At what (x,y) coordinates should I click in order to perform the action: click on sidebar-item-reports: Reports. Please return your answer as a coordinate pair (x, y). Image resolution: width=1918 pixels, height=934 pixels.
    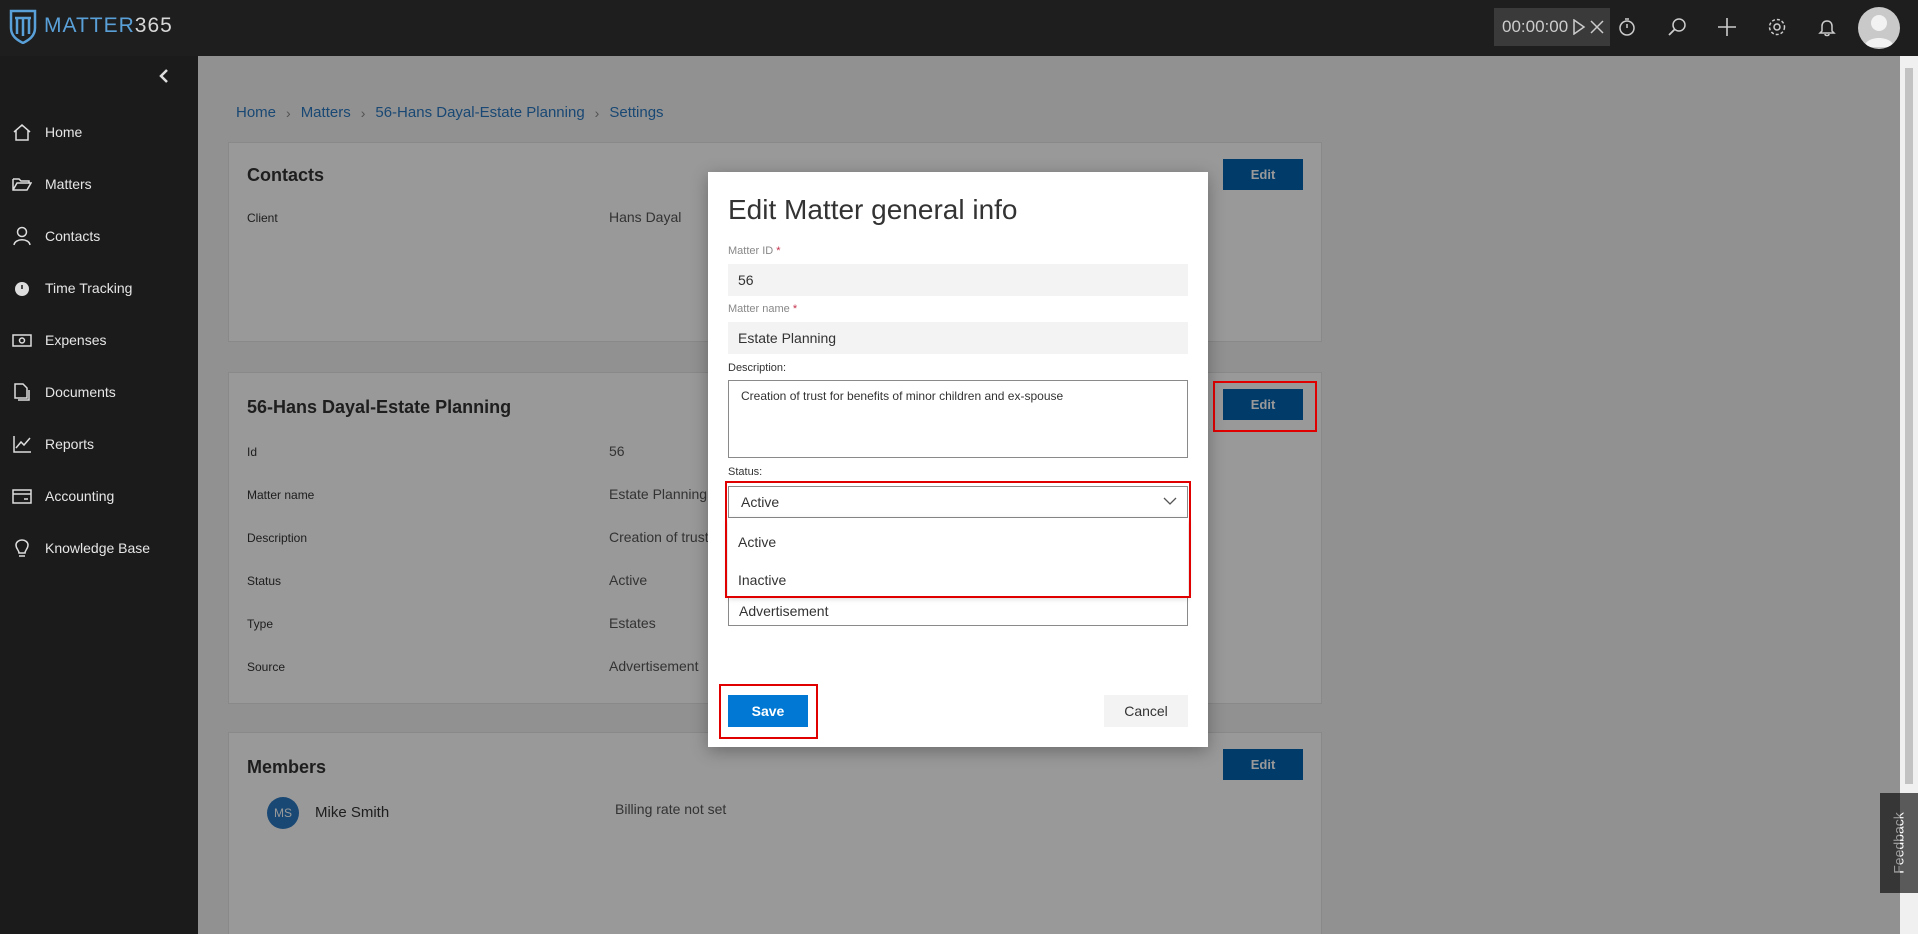
    Looking at the image, I should click on (99, 444).